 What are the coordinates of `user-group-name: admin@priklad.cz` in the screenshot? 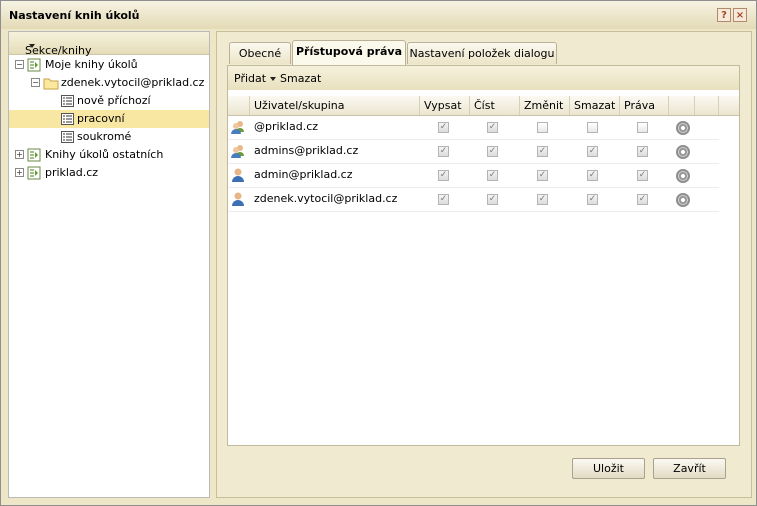 It's located at (303, 174).